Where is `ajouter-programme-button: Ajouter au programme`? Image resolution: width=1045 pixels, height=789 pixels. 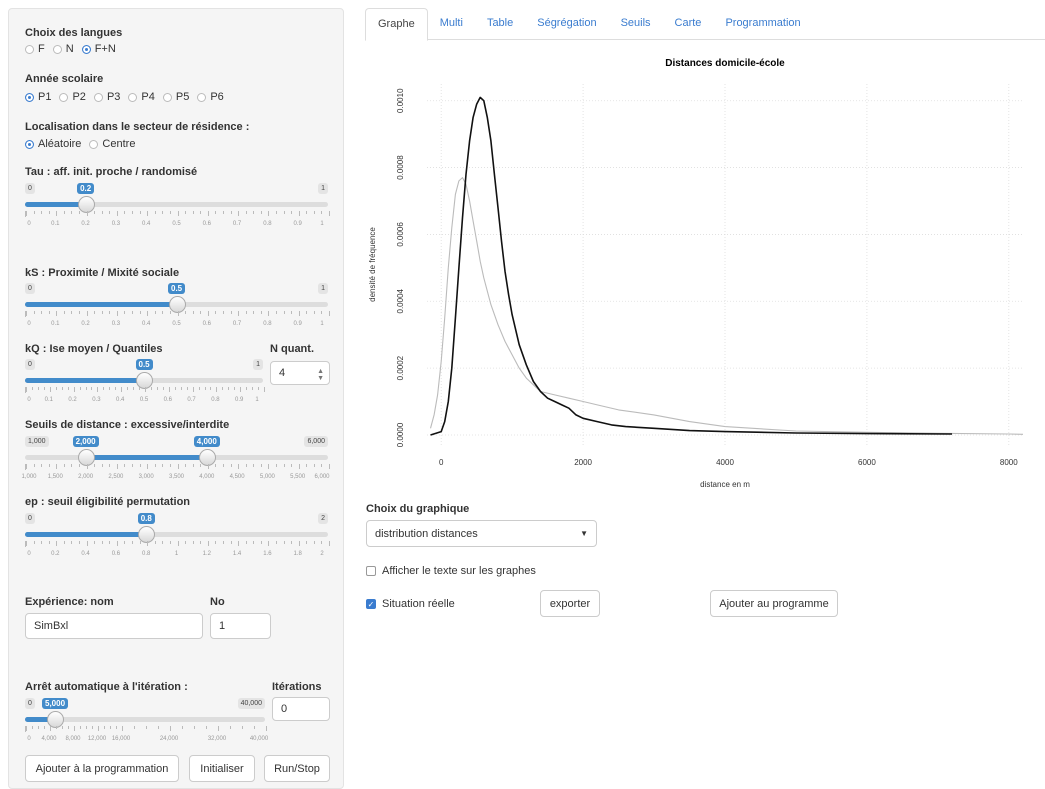
ajouter-programme-button: Ajouter au programme is located at coordinates (774, 603).